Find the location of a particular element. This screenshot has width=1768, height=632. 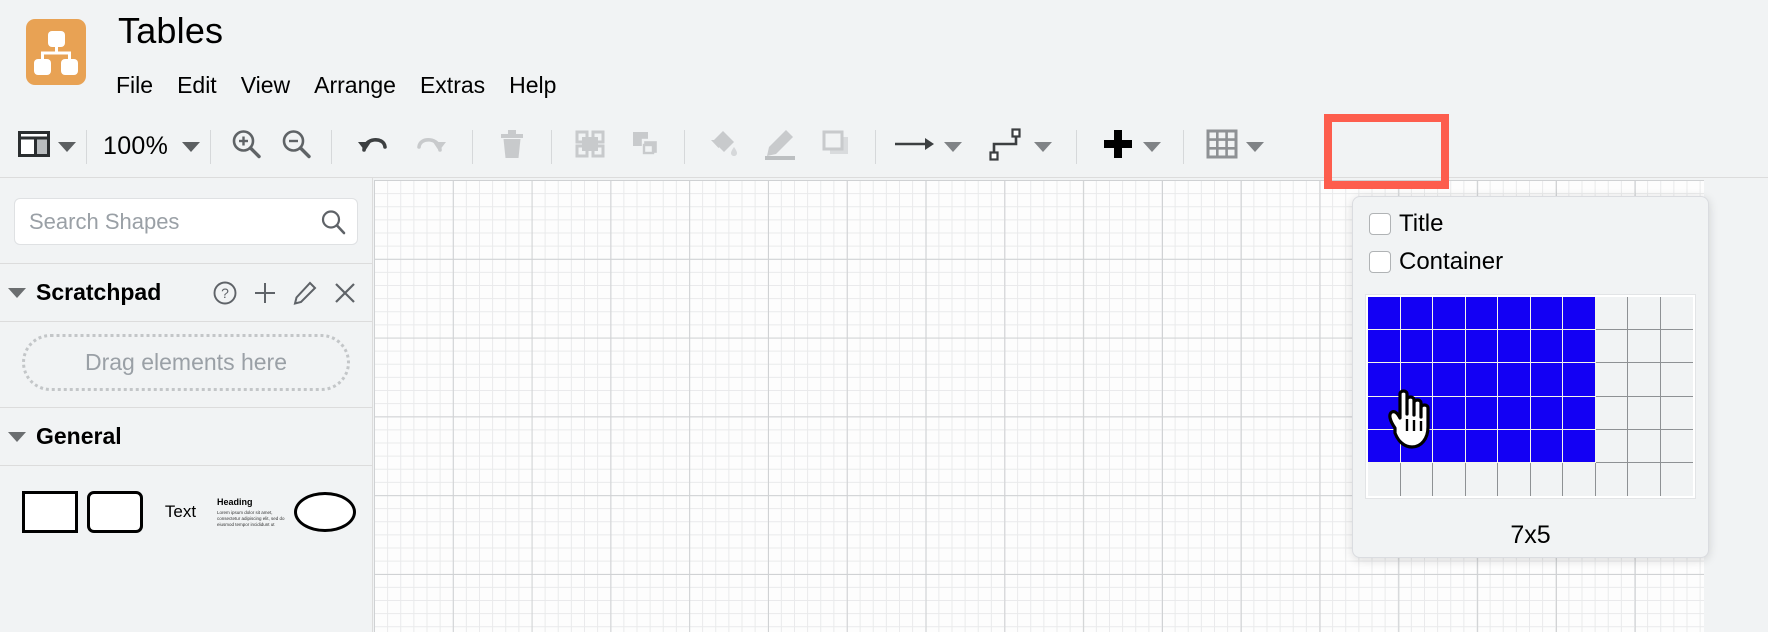

shape-rounded-rectangle is located at coordinates (115, 512).